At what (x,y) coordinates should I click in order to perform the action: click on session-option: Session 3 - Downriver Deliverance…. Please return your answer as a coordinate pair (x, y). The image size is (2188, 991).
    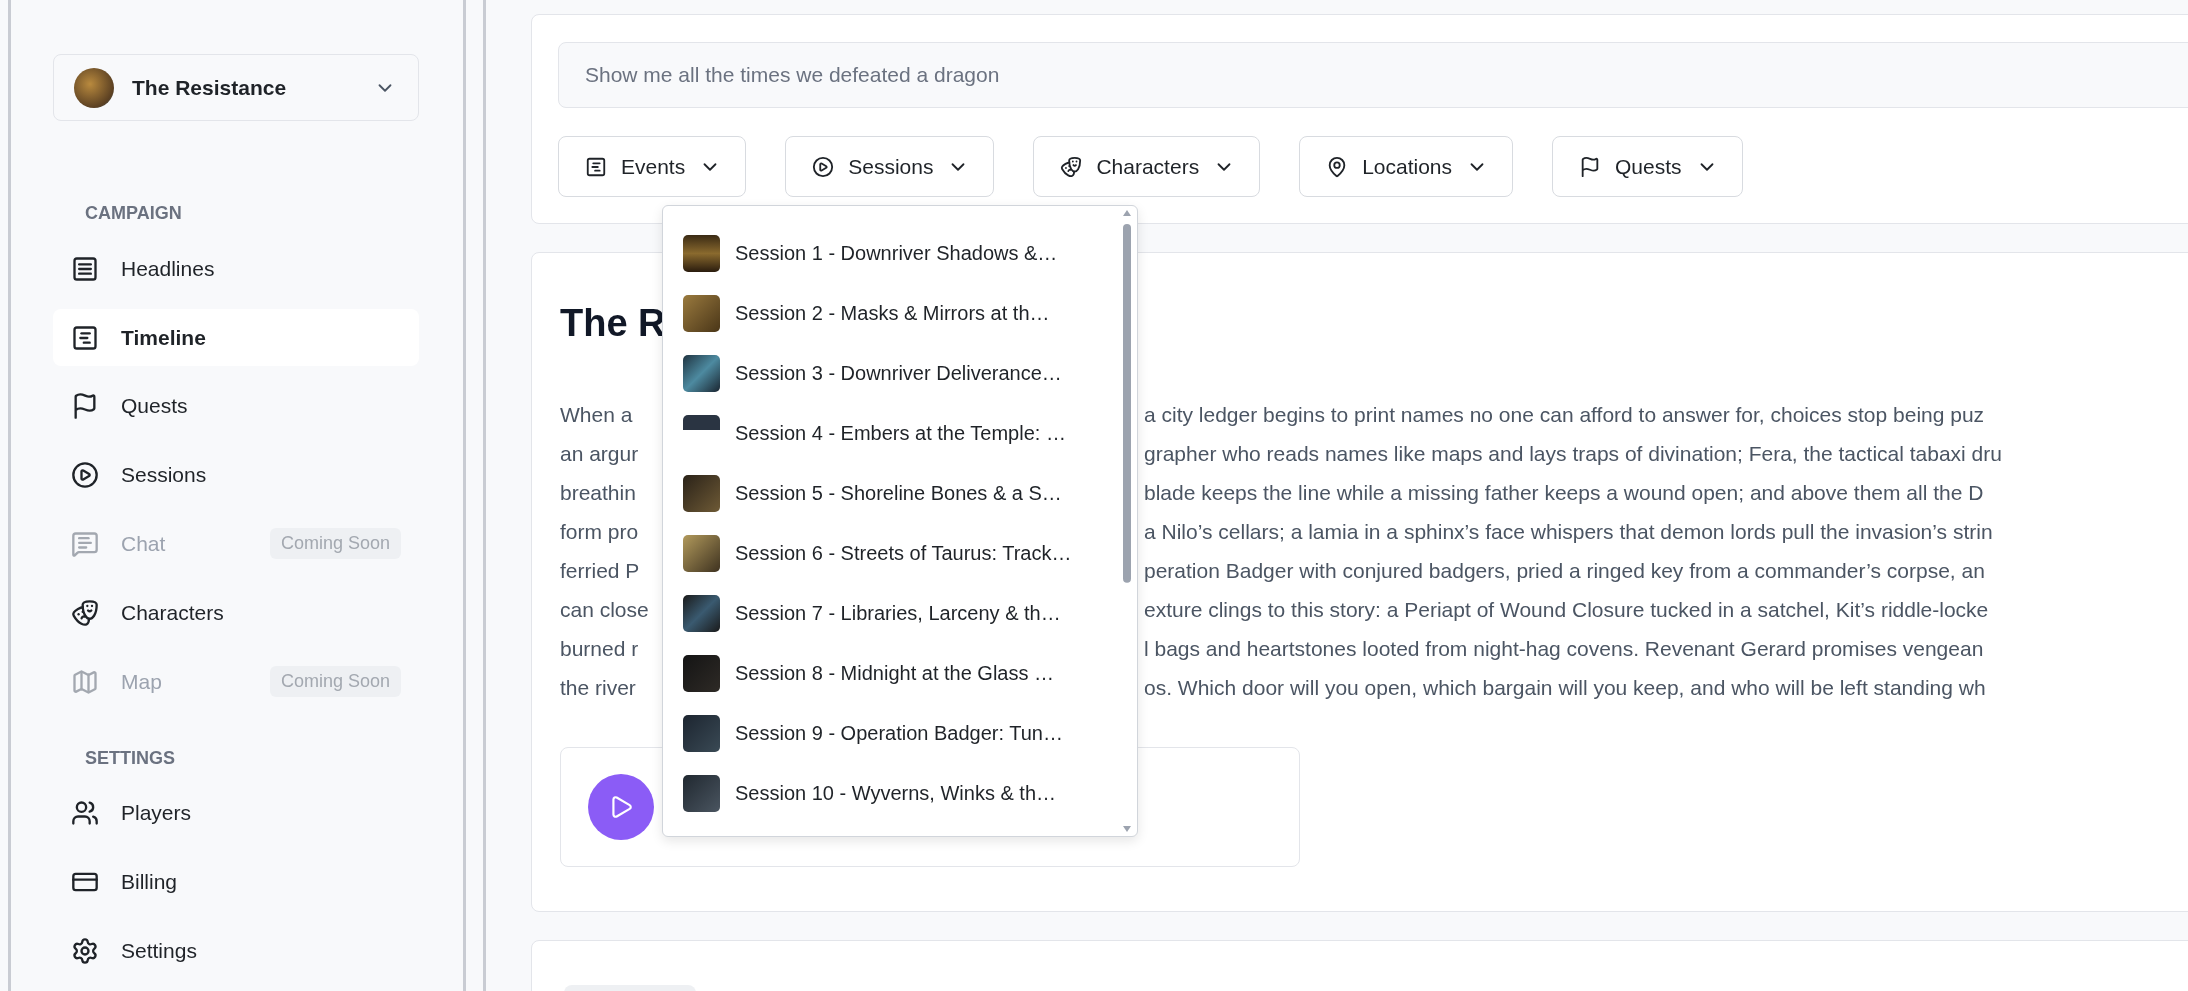
    Looking at the image, I should click on (901, 373).